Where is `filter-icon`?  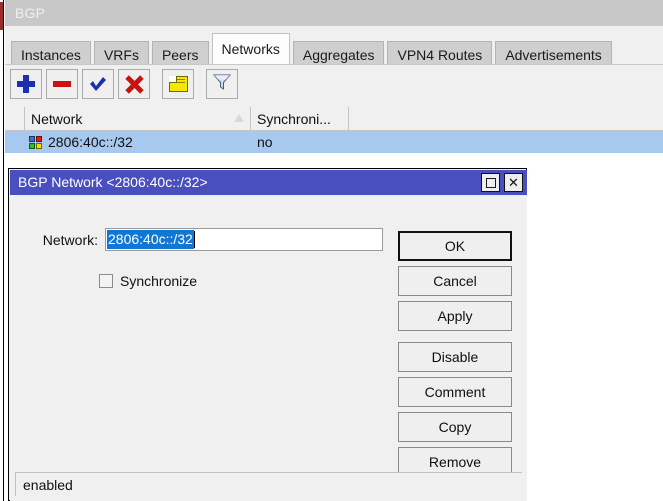
filter-icon is located at coordinates (222, 84).